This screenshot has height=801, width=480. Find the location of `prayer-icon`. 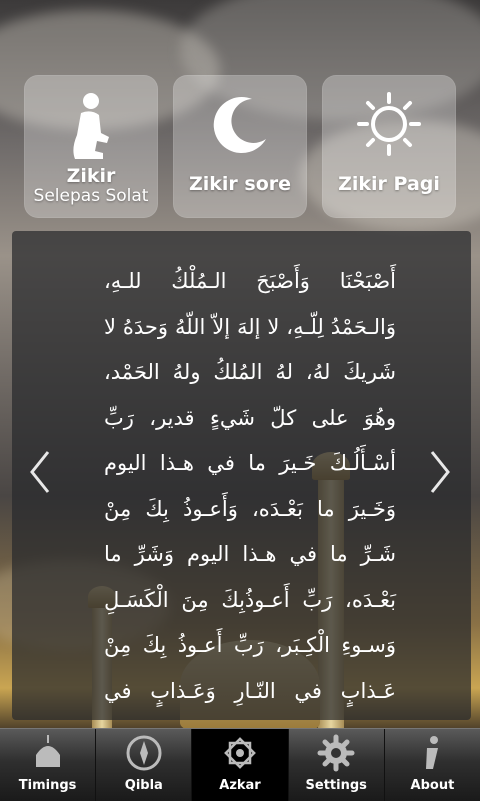

prayer-icon is located at coordinates (91, 126).